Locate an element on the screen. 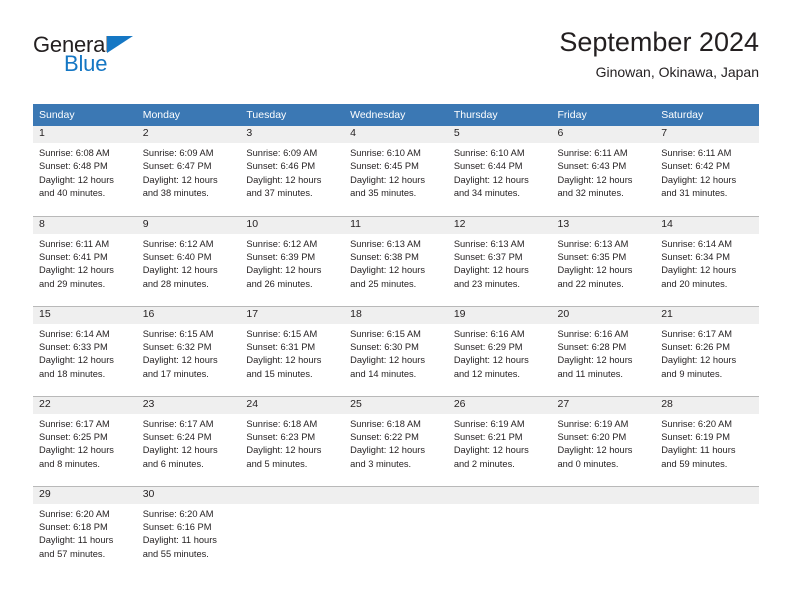 The image size is (792, 612). day-number: 28 is located at coordinates (707, 405).